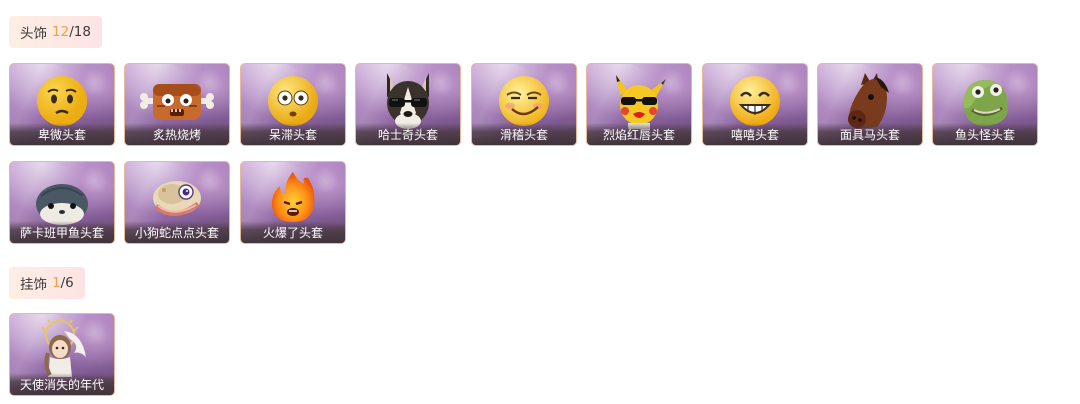  Describe the element at coordinates (177, 198) in the screenshot. I see `dog-snake-head-icon` at that location.